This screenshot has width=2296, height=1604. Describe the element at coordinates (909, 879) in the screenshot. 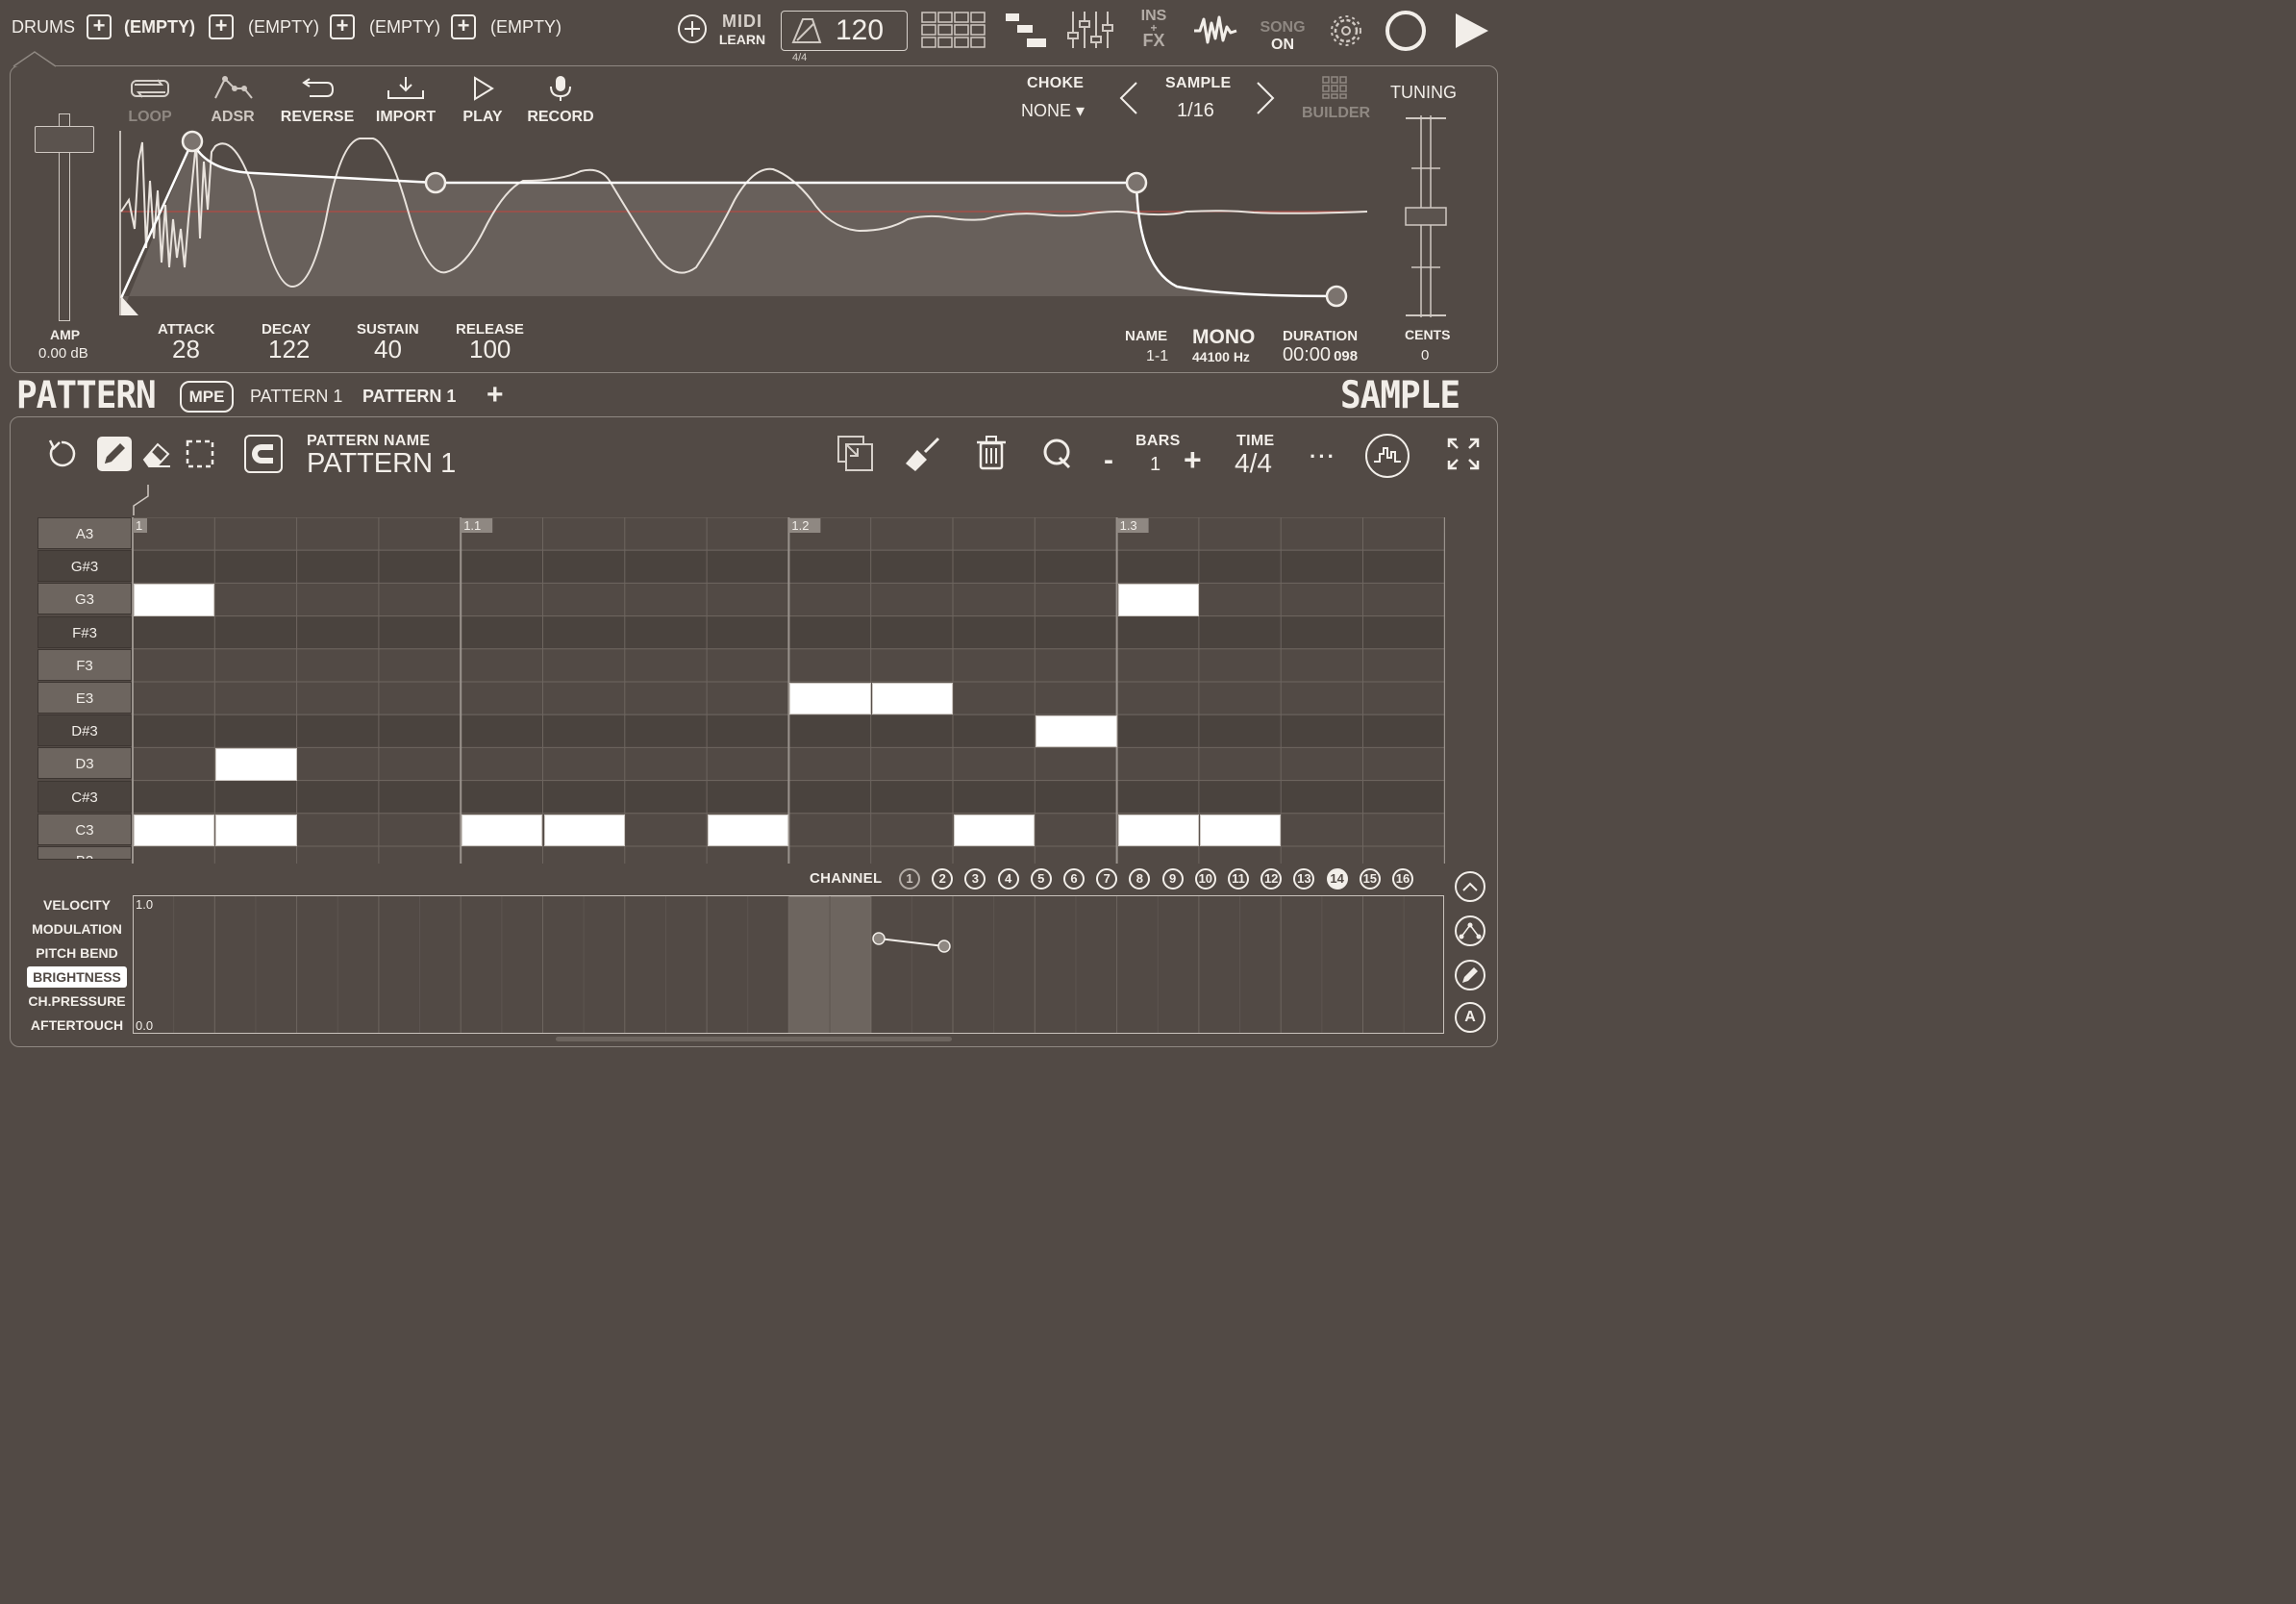

I see `channel-button: 1` at that location.